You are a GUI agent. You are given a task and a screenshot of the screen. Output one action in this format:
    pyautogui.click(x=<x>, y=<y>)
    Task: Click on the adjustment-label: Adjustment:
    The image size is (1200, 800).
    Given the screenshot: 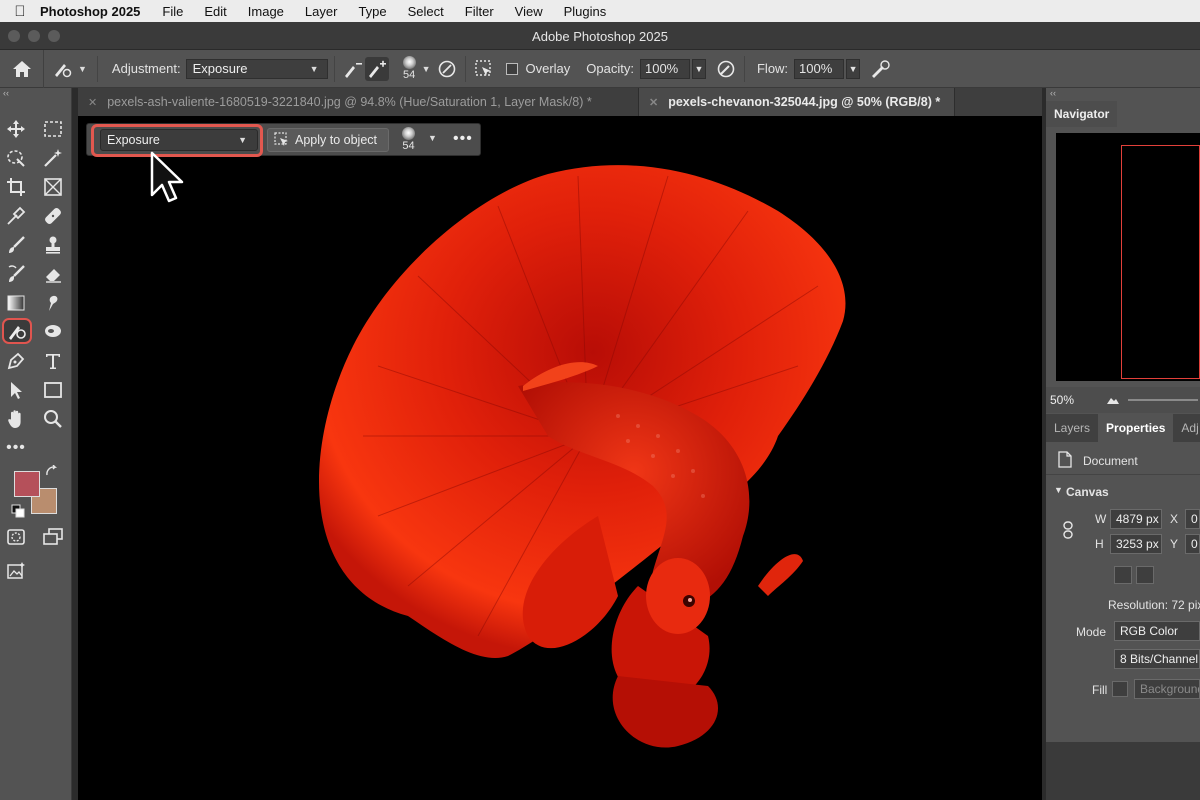 What is the action you would take?
    pyautogui.click(x=146, y=68)
    